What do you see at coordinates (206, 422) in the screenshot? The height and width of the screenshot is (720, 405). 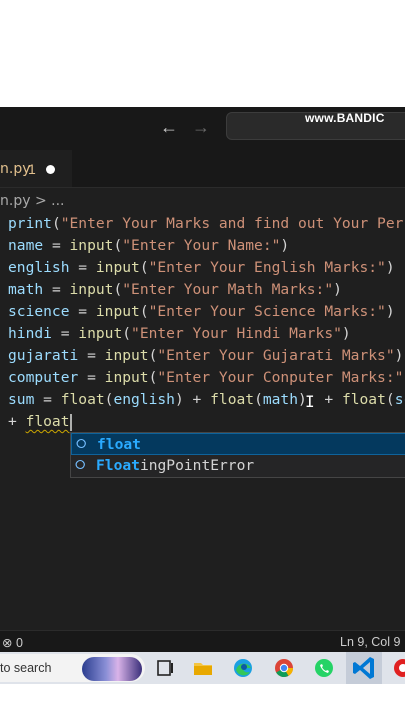 I see `code-line-continuation: + float` at bounding box center [206, 422].